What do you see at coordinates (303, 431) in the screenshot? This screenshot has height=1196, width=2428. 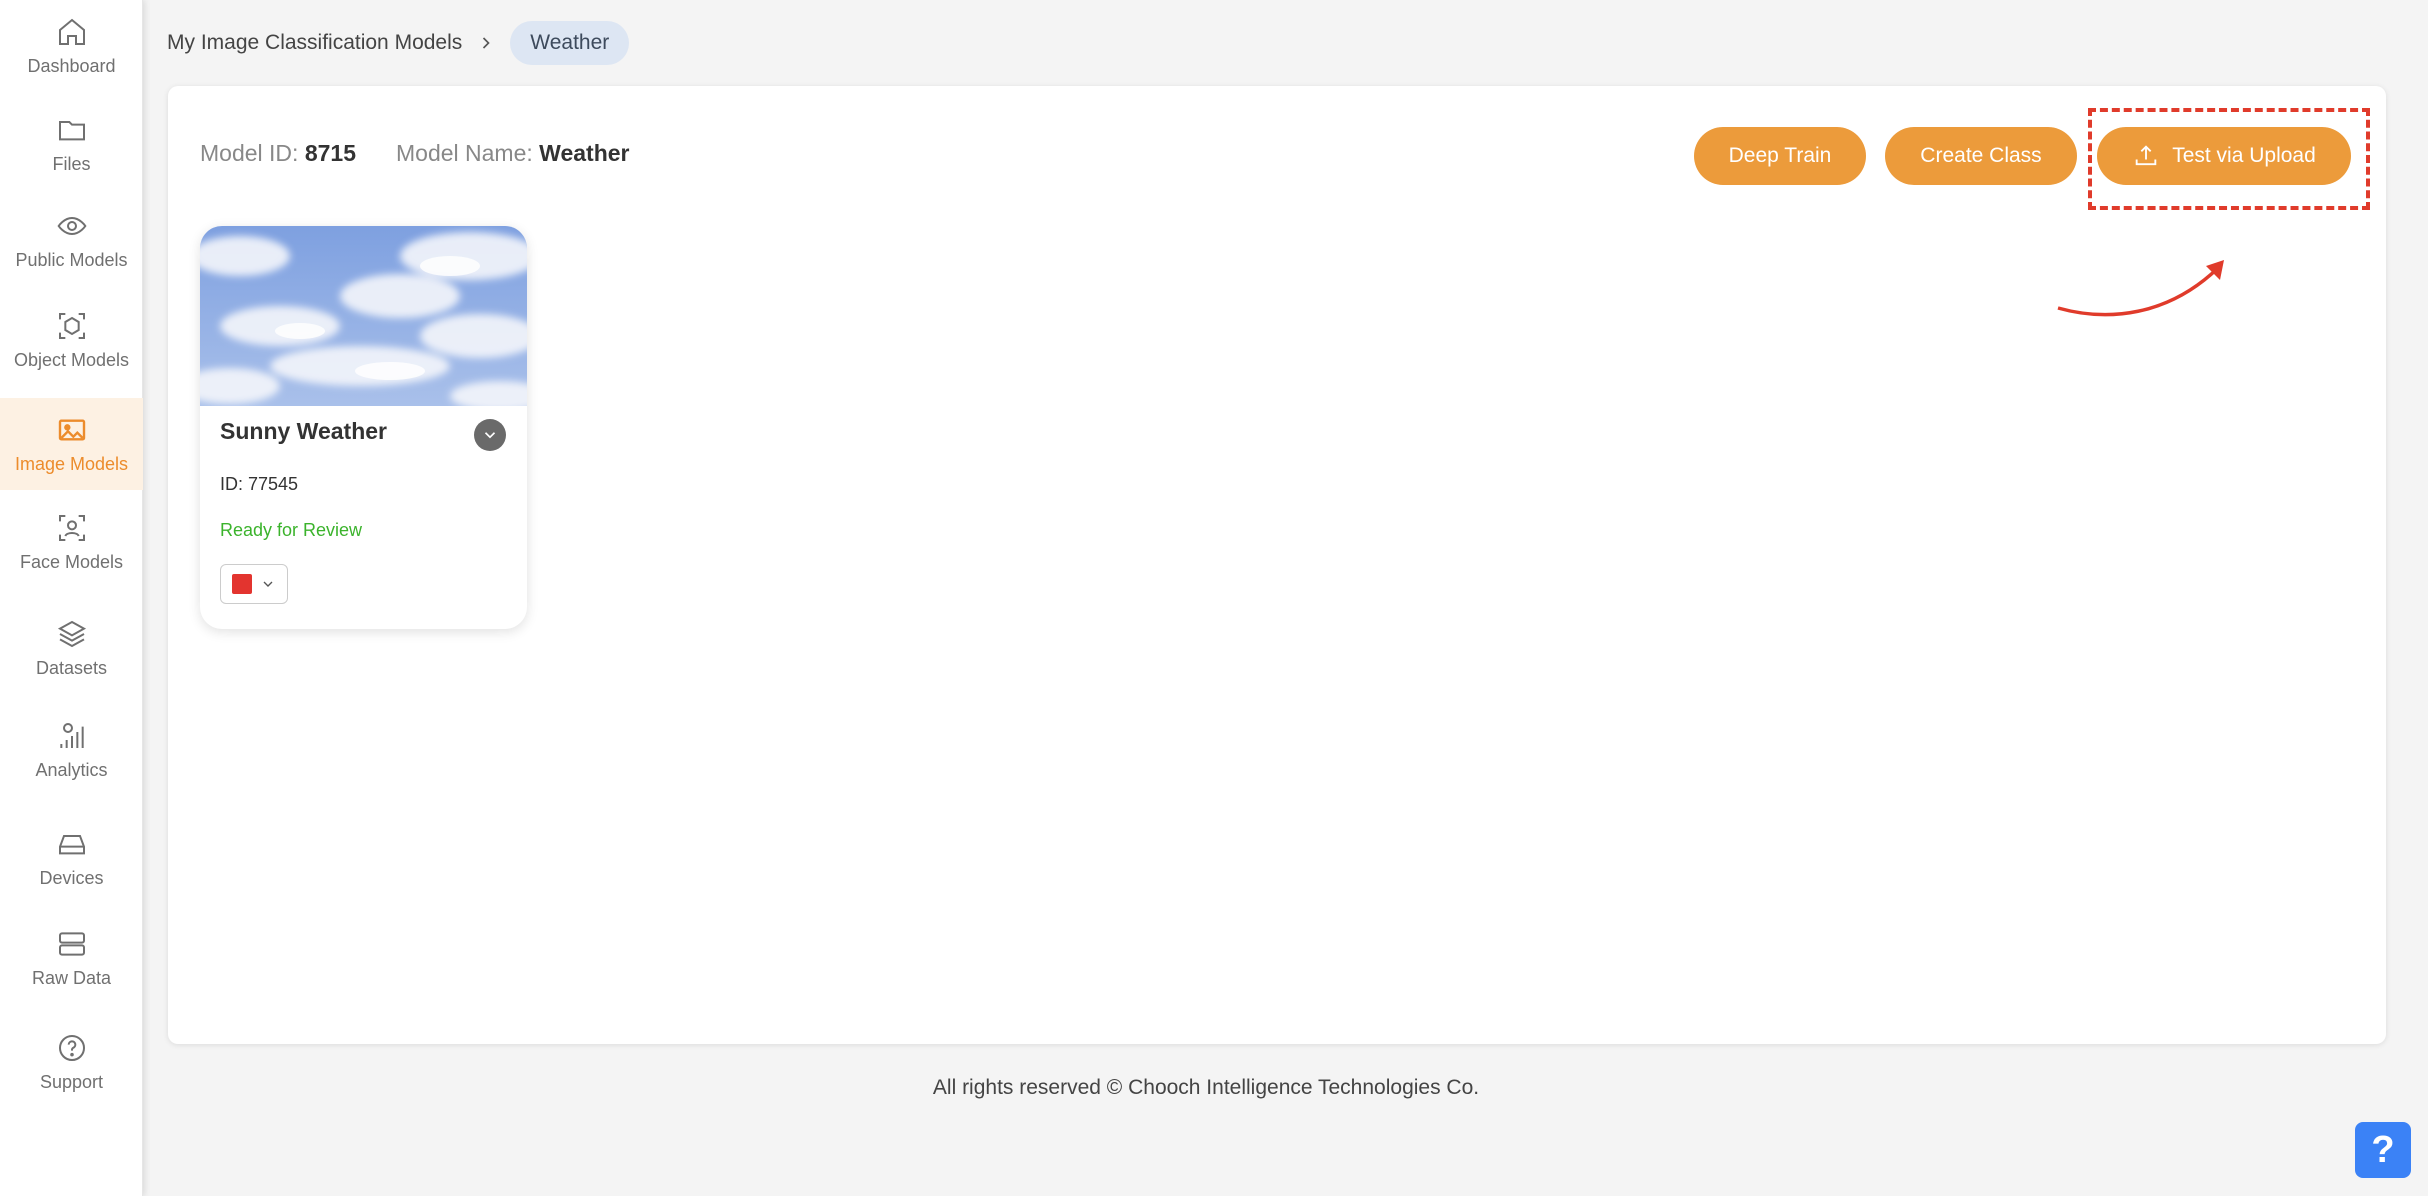 I see `class-name: Sunny Weather` at bounding box center [303, 431].